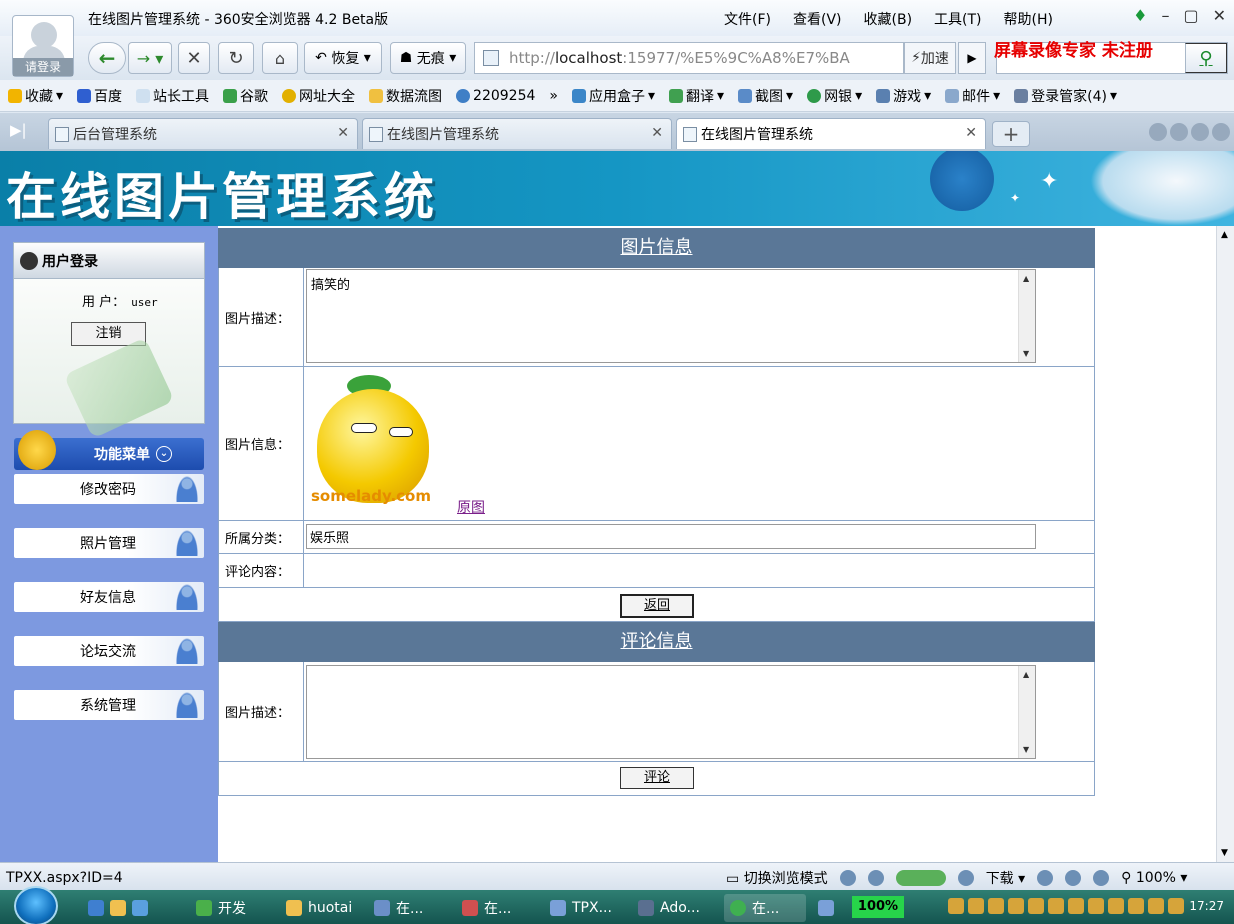 This screenshot has height=924, width=1234. I want to click on new-tab-button: +, so click(1011, 134).